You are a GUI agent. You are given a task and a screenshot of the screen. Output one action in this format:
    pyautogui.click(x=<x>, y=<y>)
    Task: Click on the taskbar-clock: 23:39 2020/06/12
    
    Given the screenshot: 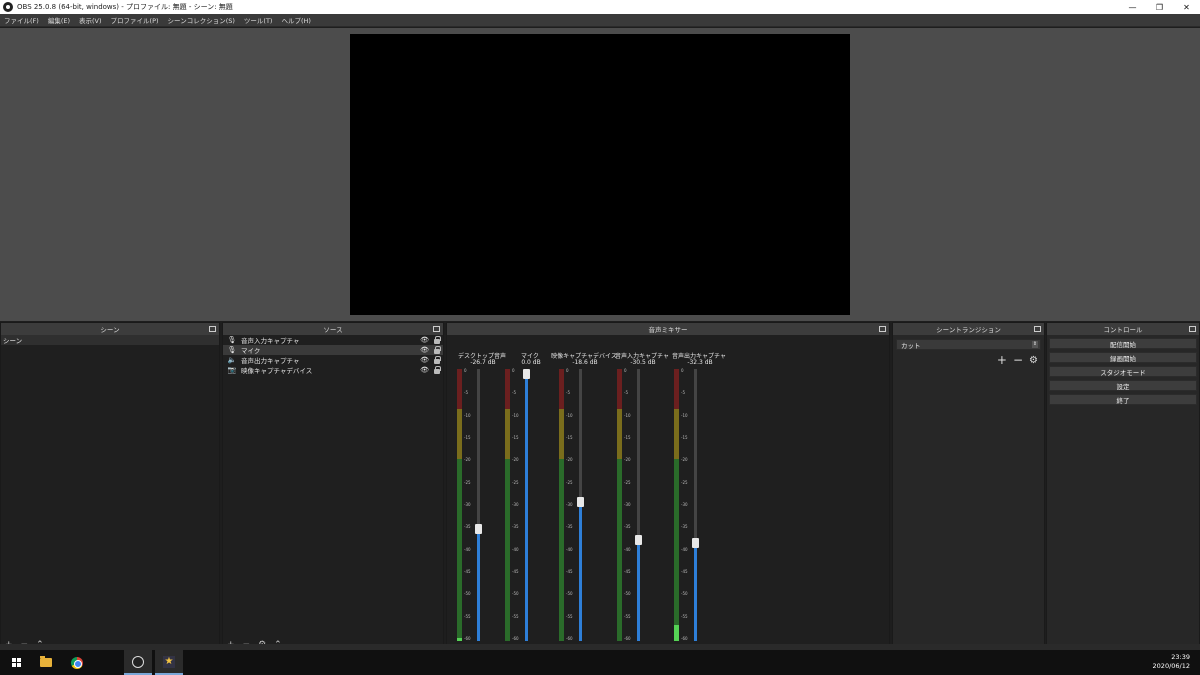 What is the action you would take?
    pyautogui.click(x=1171, y=662)
    